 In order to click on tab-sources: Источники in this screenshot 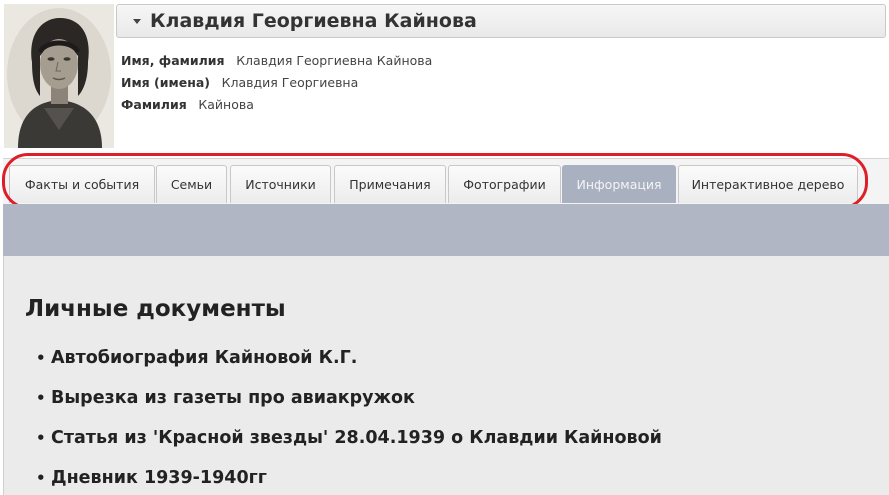, I will do `click(280, 184)`.